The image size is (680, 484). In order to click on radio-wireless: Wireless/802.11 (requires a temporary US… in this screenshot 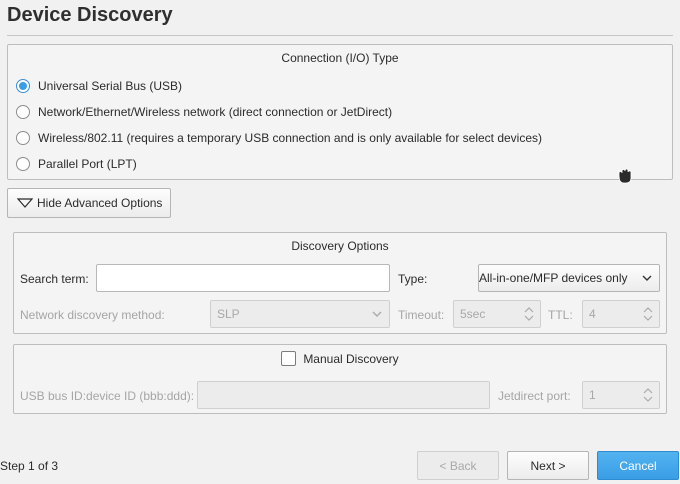, I will do `click(279, 138)`.